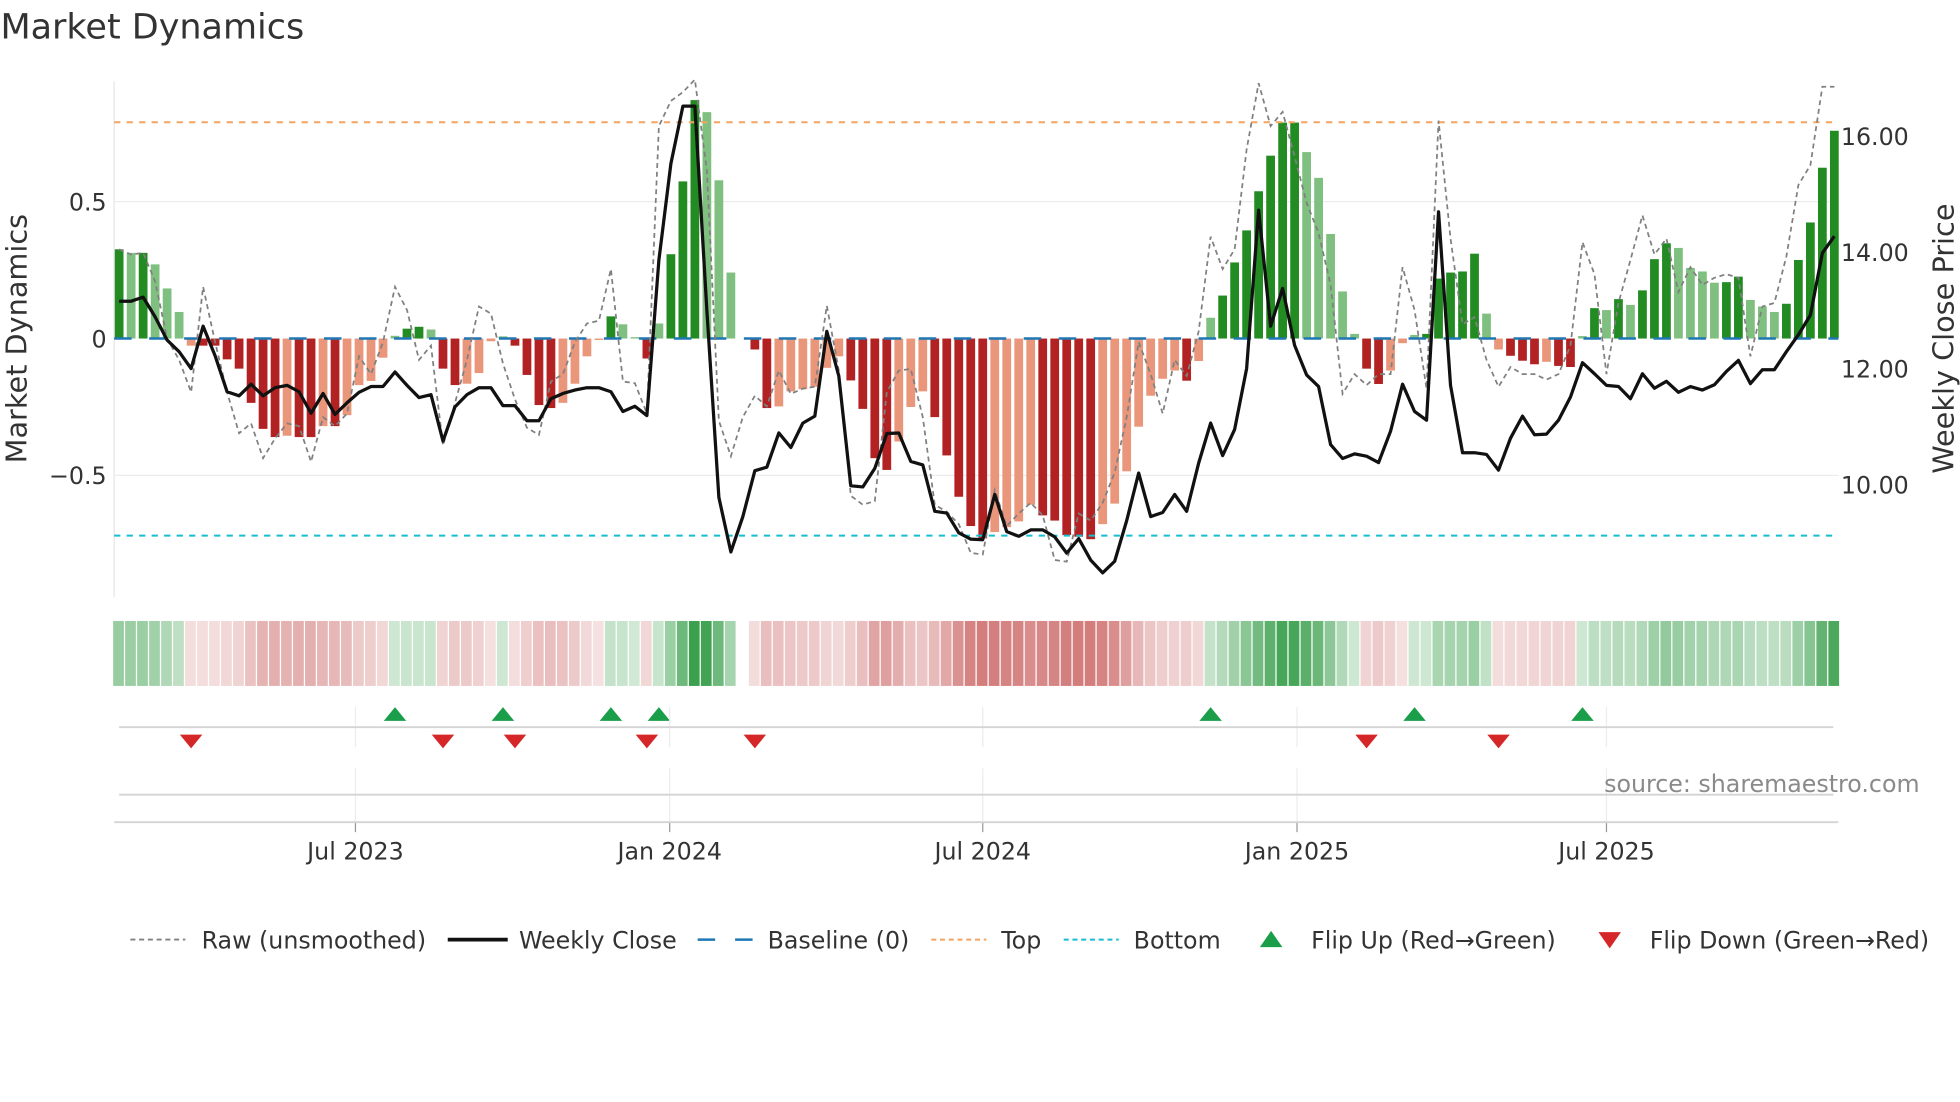 The image size is (1960, 1102). Describe the element at coordinates (88, 202) in the screenshot. I see `y-tick-label: 0.5` at that location.